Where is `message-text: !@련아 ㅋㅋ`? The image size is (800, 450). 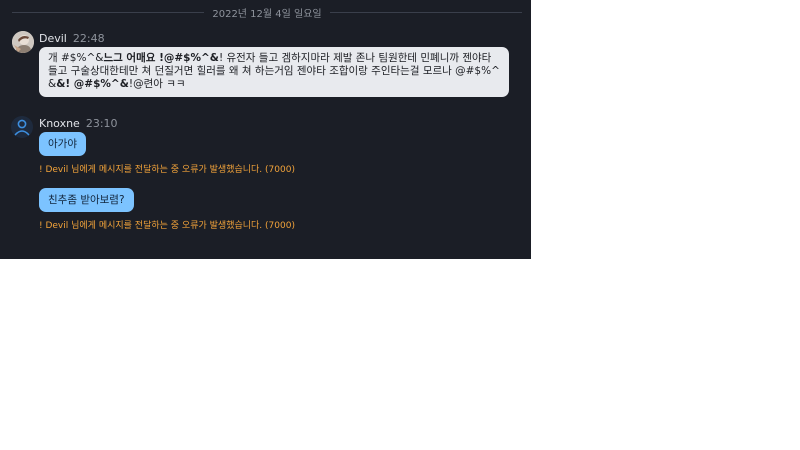
message-text: !@련아 ㅋㅋ is located at coordinates (157, 84).